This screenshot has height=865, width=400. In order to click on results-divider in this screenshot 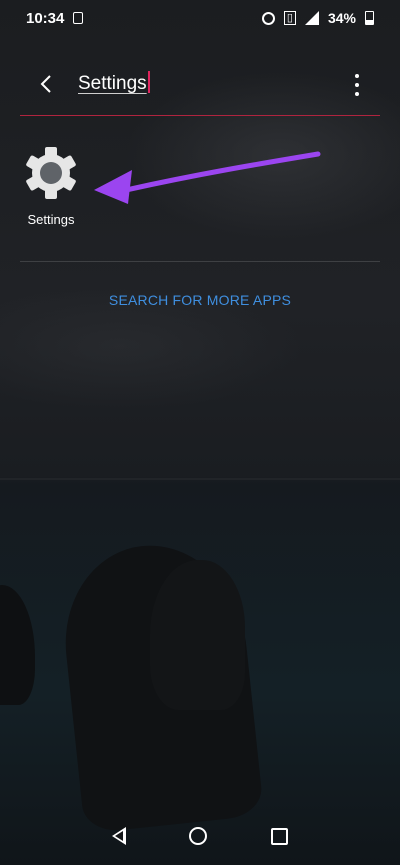, I will do `click(200, 261)`.